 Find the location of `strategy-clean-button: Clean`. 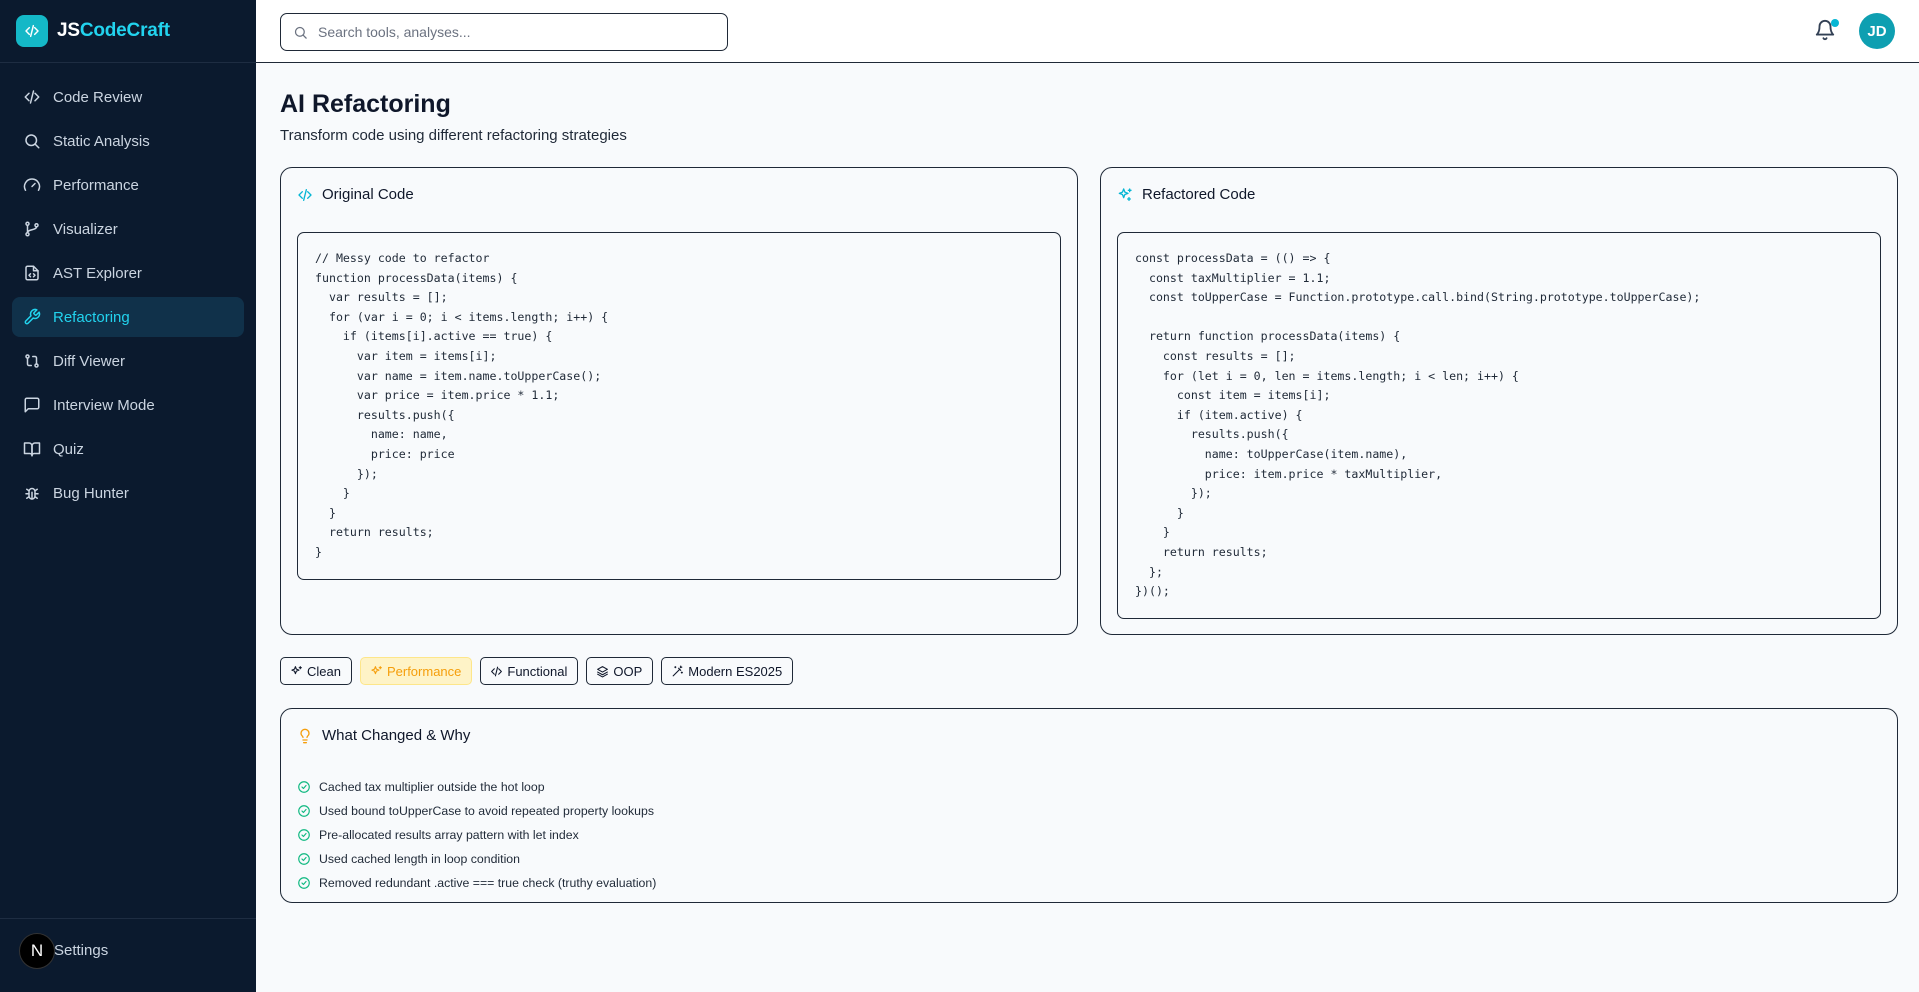

strategy-clean-button: Clean is located at coordinates (316, 671).